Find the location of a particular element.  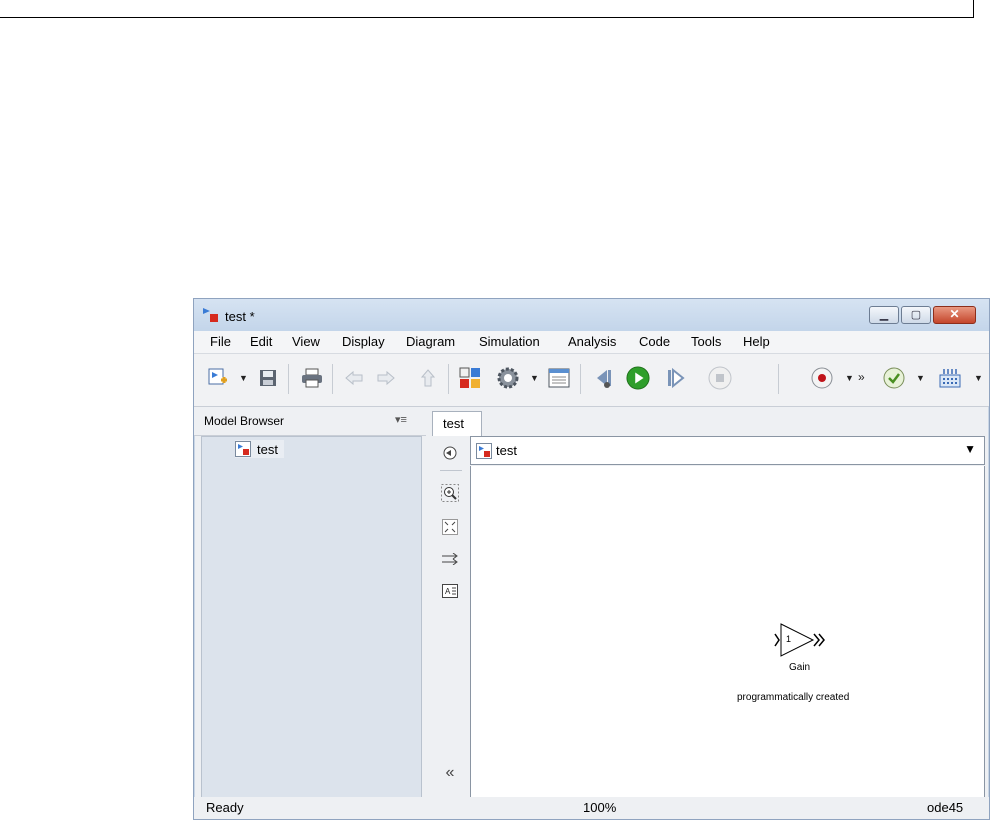

model-browser-menu-icon: ▾≡ is located at coordinates (401, 419).